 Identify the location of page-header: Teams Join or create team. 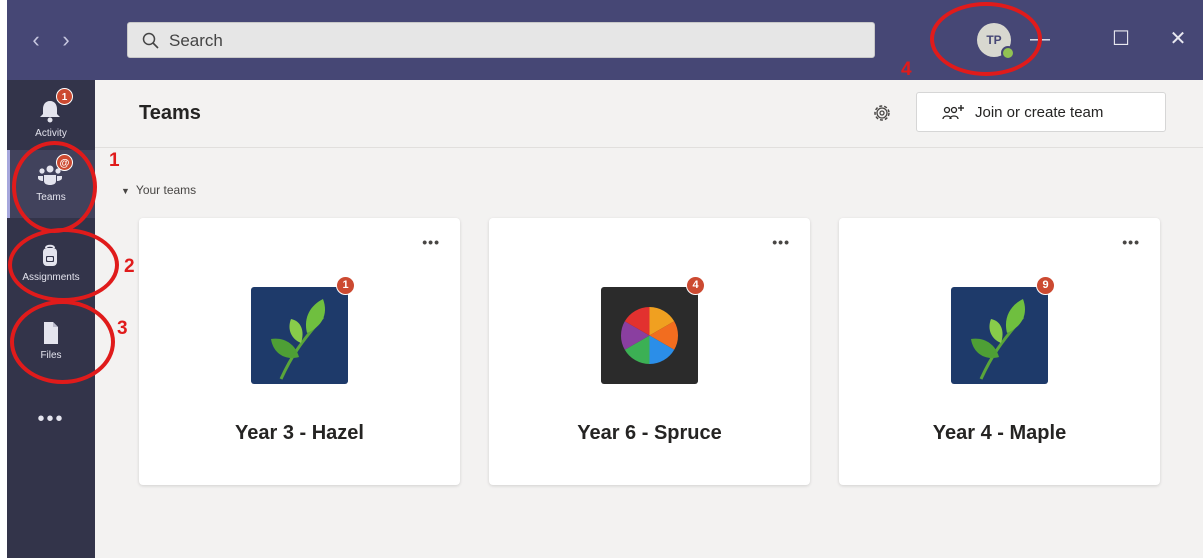
(649, 114).